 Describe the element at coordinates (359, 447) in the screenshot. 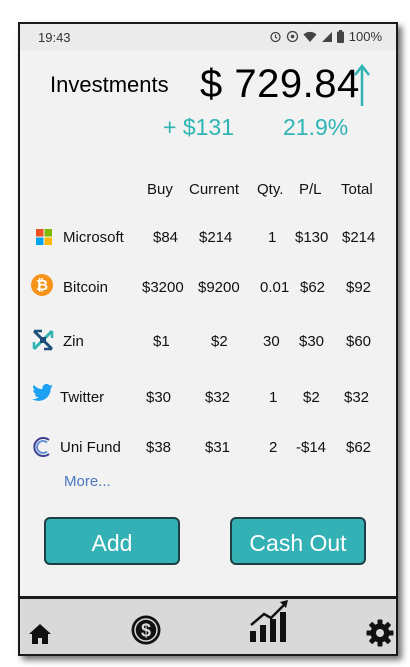

I see `cell-total: $62` at that location.